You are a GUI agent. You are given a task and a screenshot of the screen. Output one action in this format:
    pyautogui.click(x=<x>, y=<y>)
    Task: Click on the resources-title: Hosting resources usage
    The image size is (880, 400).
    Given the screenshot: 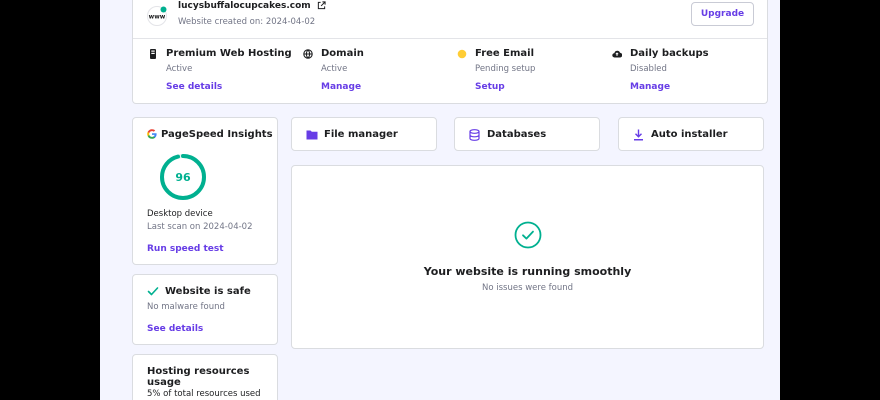 What is the action you would take?
    pyautogui.click(x=198, y=377)
    